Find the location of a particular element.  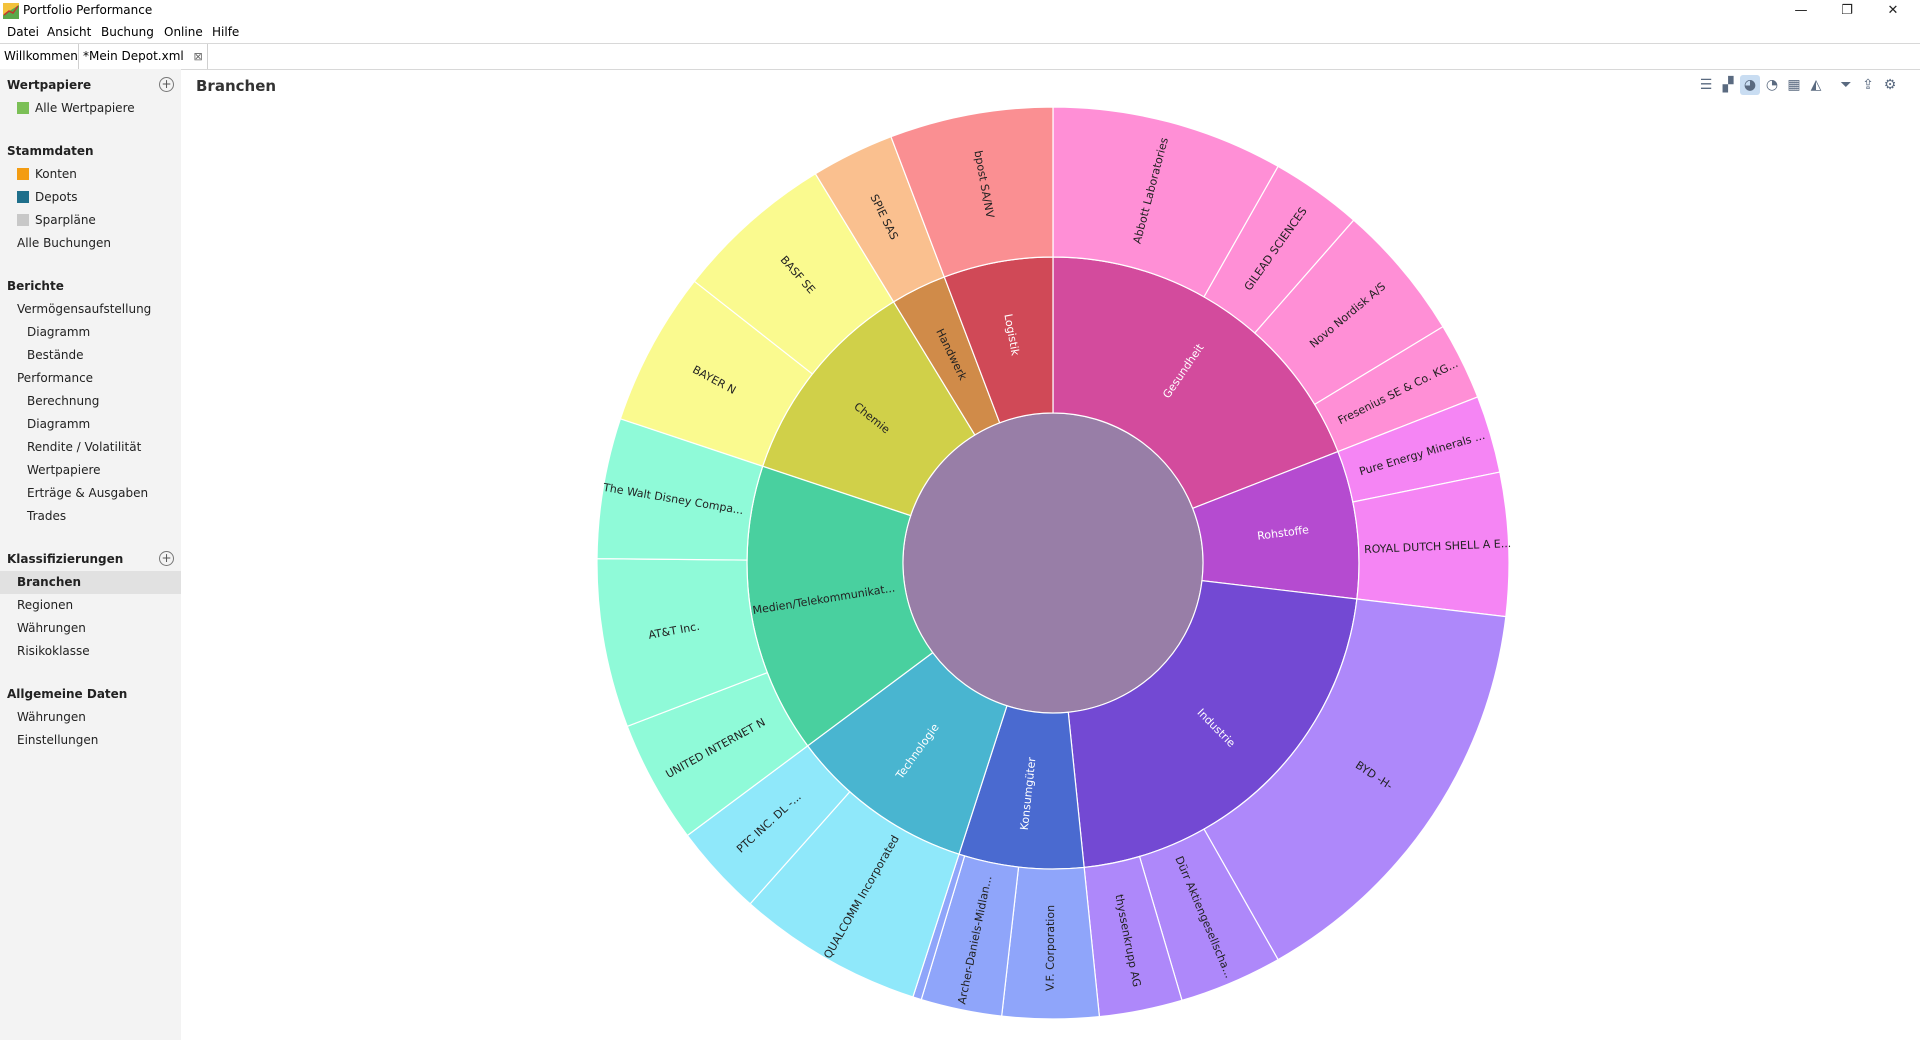

sidebar-item-trades: Trades is located at coordinates (46, 516).